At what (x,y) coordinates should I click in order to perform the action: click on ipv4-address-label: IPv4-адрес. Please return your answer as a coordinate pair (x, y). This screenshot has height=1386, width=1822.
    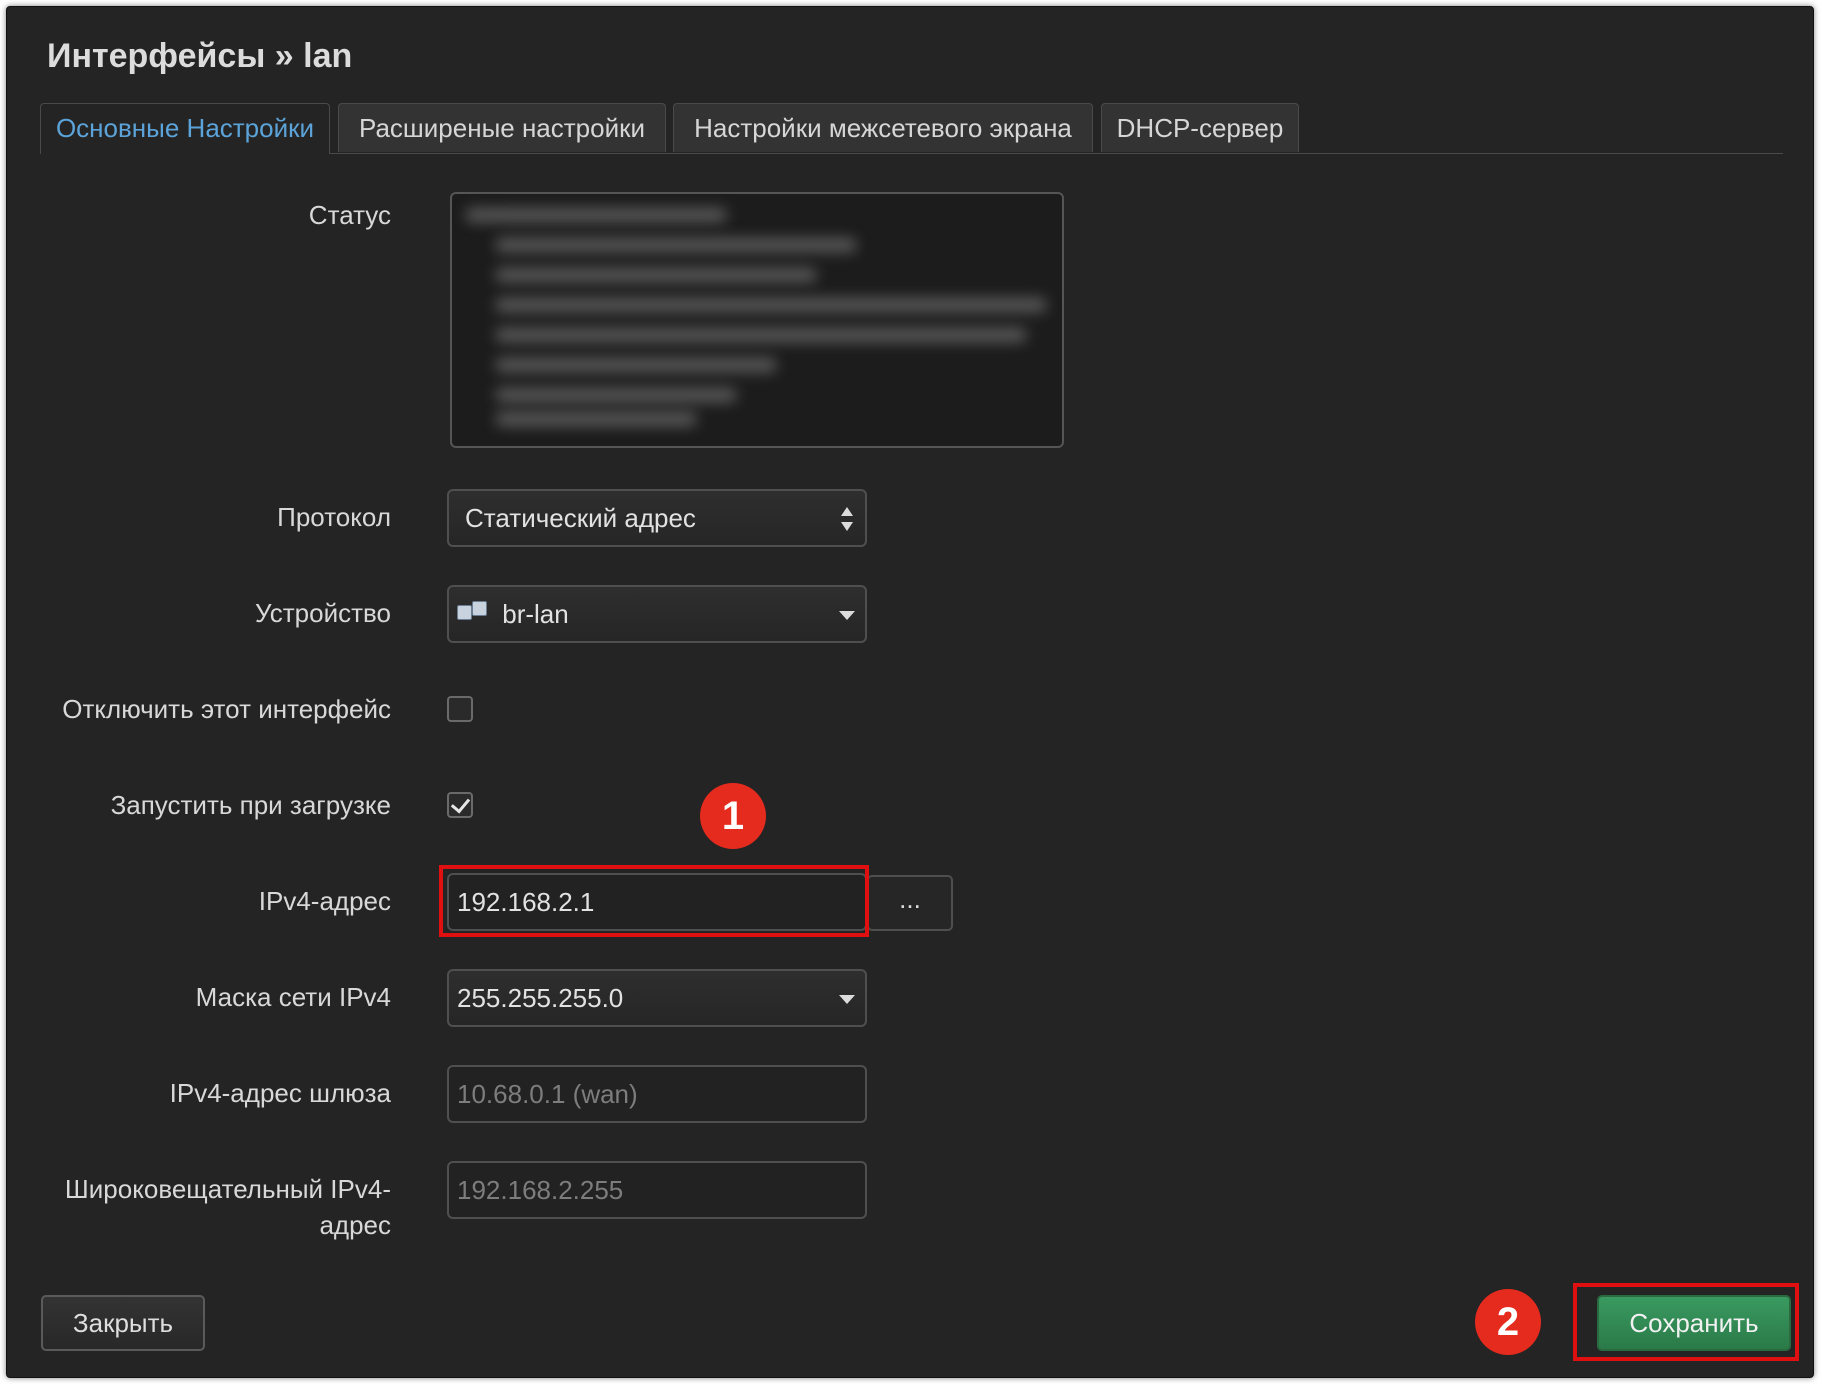
    Looking at the image, I should click on (324, 901).